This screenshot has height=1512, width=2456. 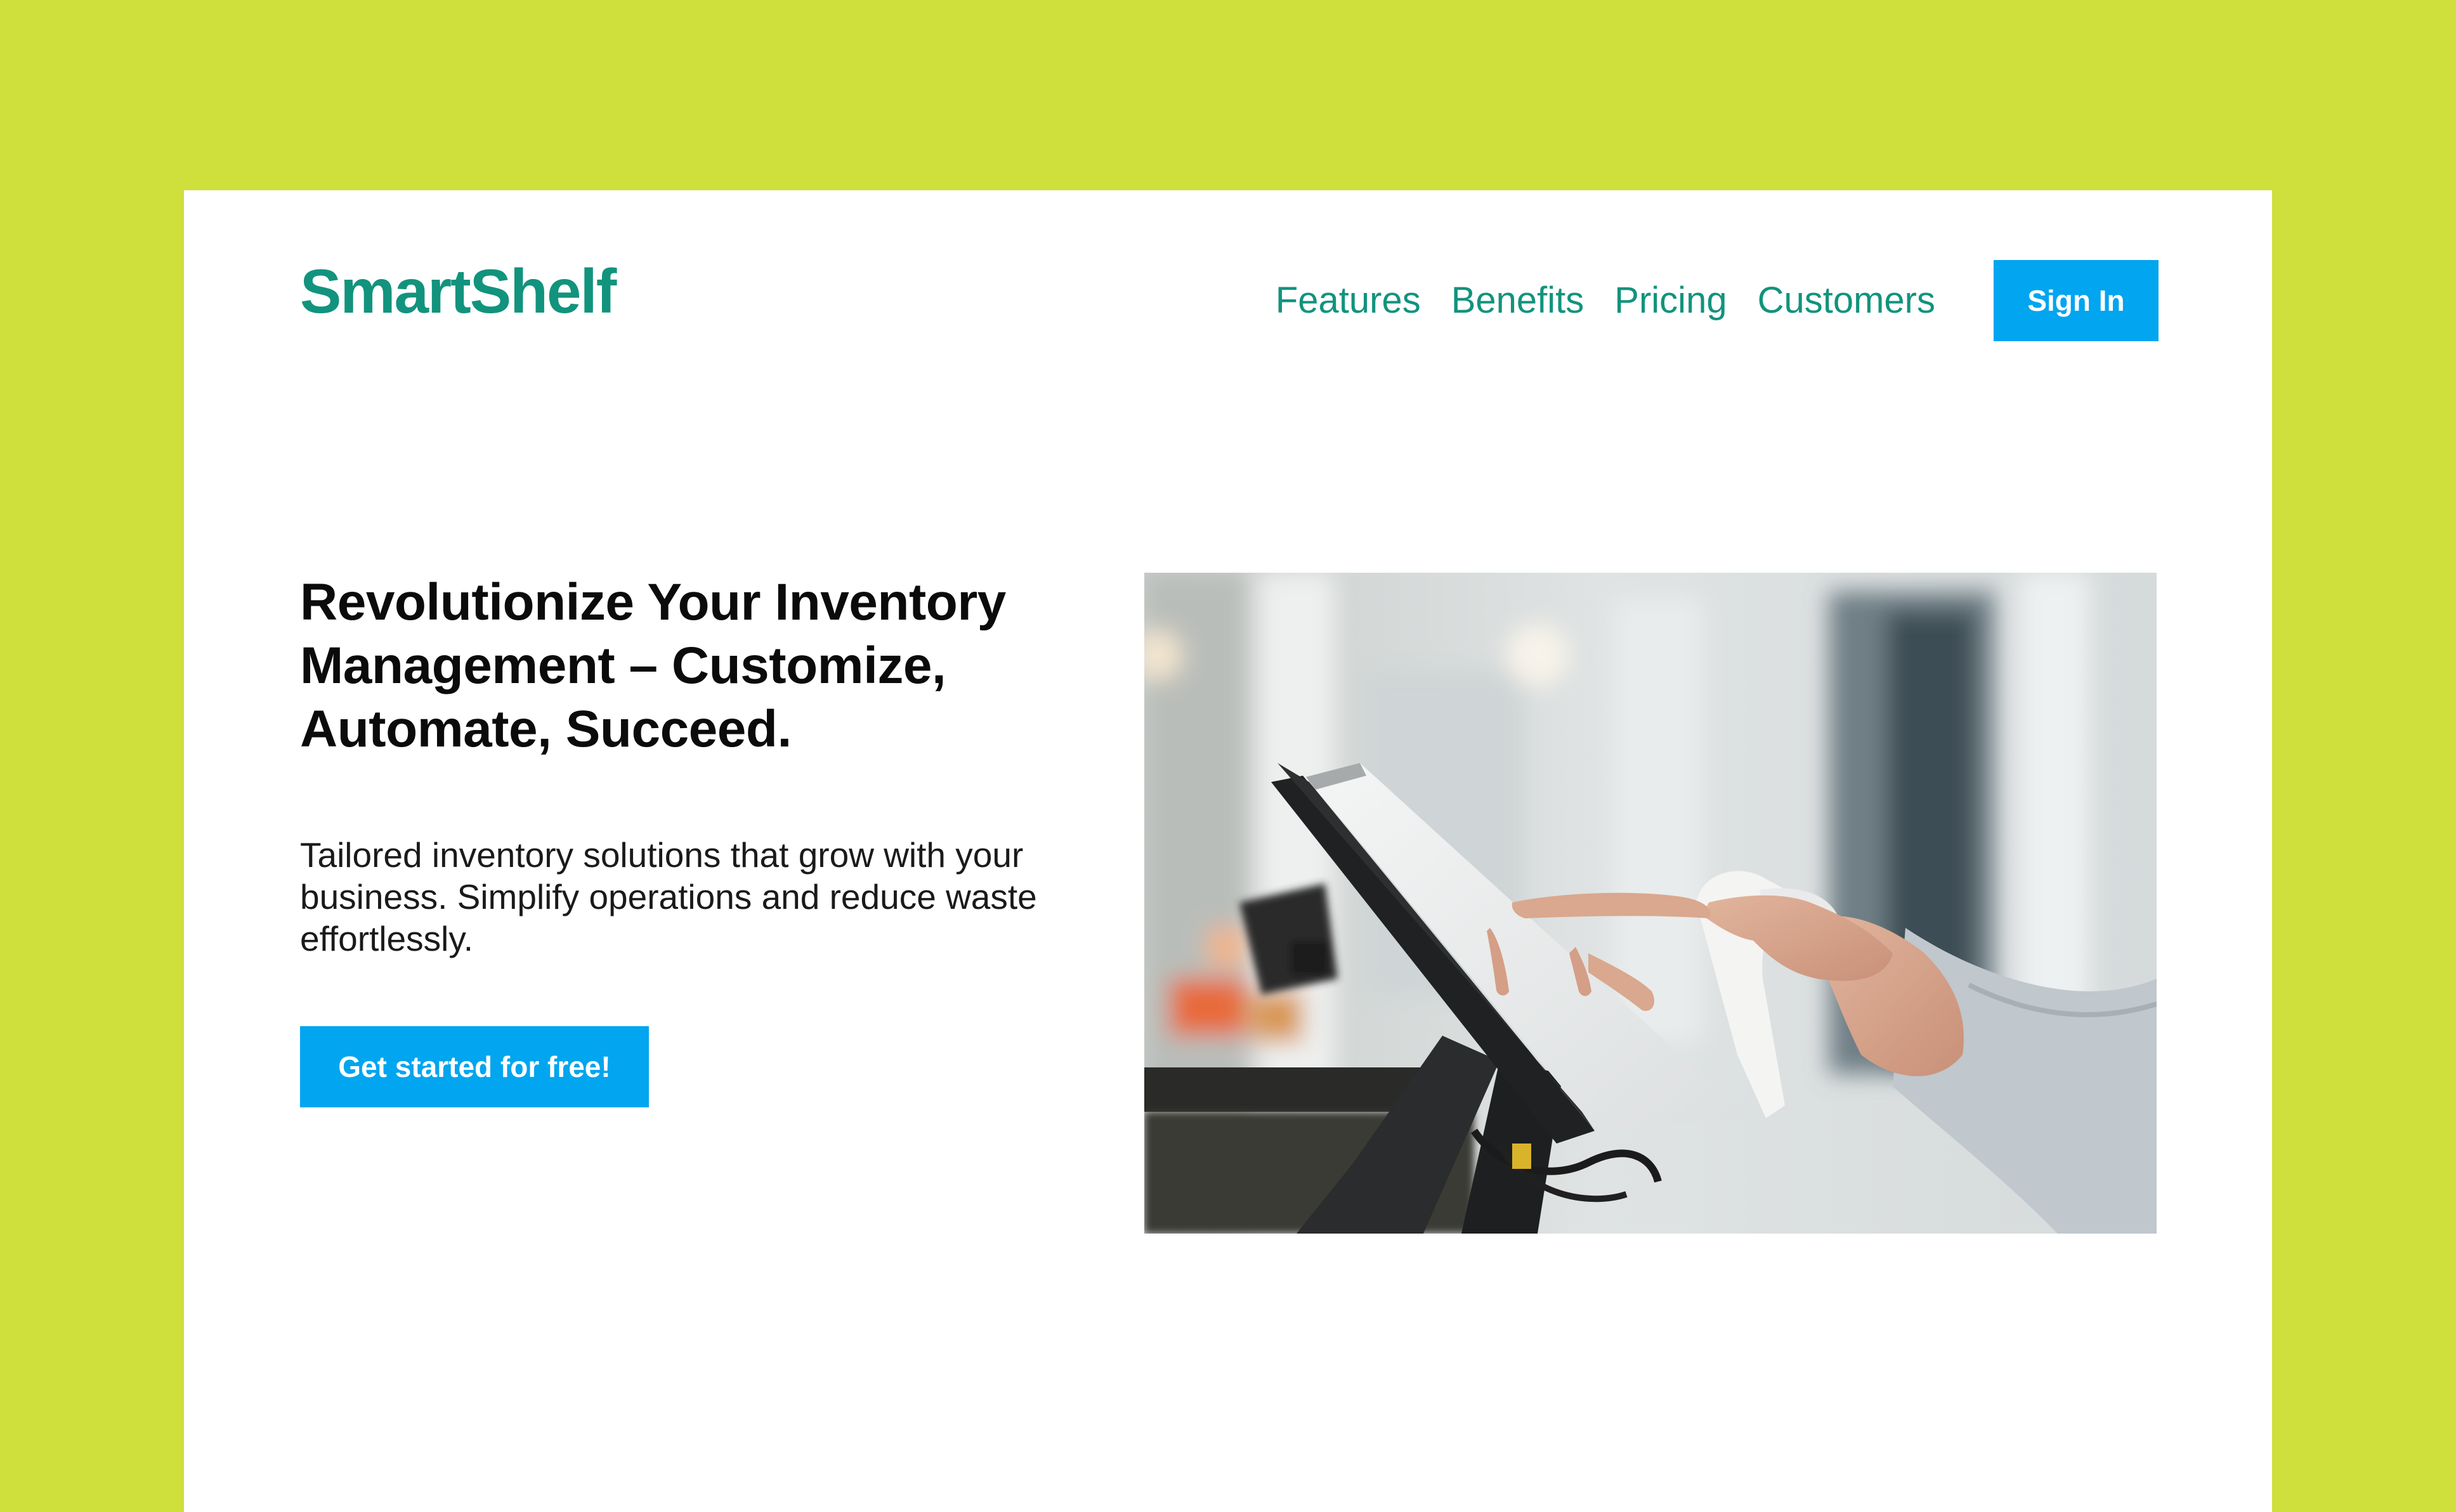 I want to click on nav-link-benefits: Benefits, so click(x=1517, y=300).